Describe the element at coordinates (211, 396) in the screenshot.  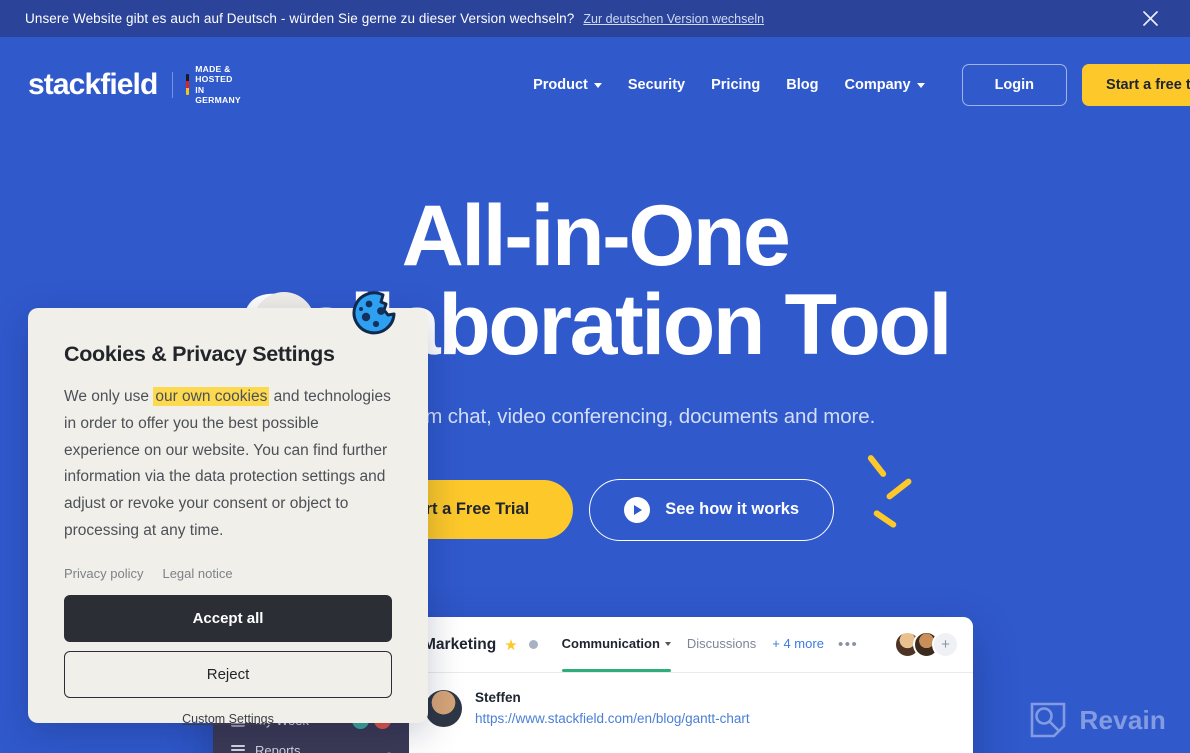
I see `cookie-body-highlight: our own cookies` at that location.